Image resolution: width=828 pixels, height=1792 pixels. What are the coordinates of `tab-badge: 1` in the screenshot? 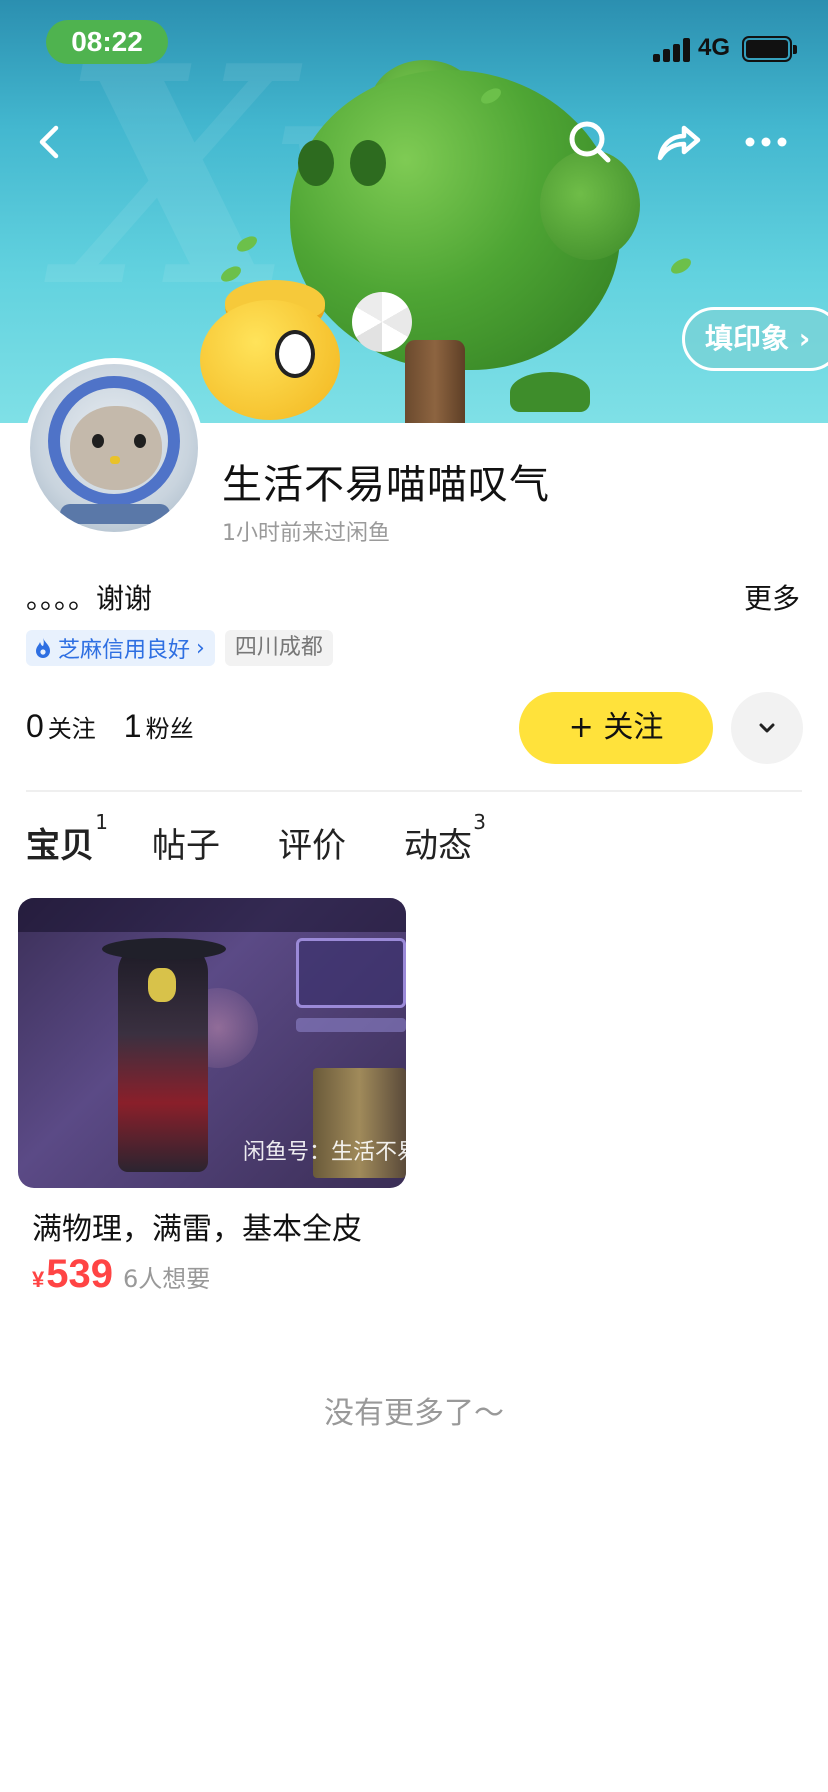 It's located at (101, 822).